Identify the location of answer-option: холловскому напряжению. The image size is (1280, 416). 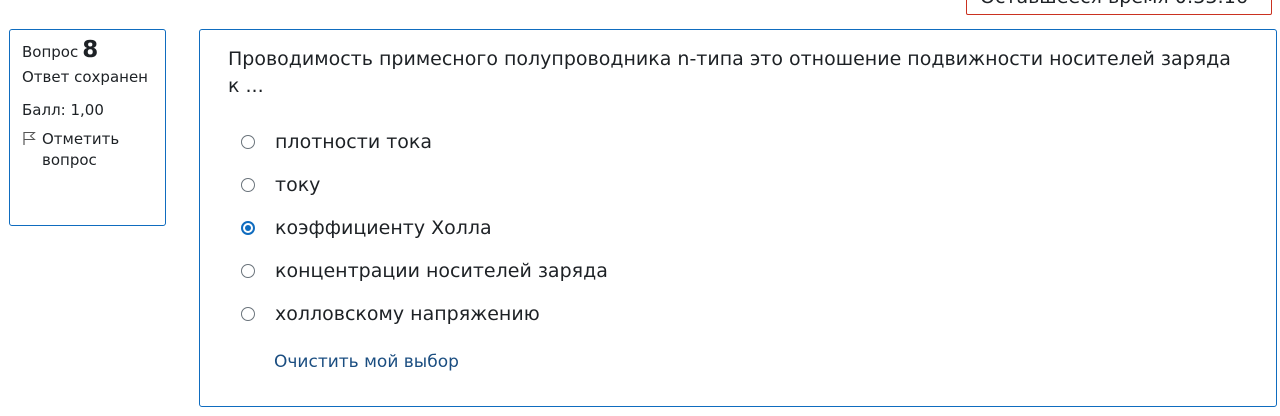
(738, 313).